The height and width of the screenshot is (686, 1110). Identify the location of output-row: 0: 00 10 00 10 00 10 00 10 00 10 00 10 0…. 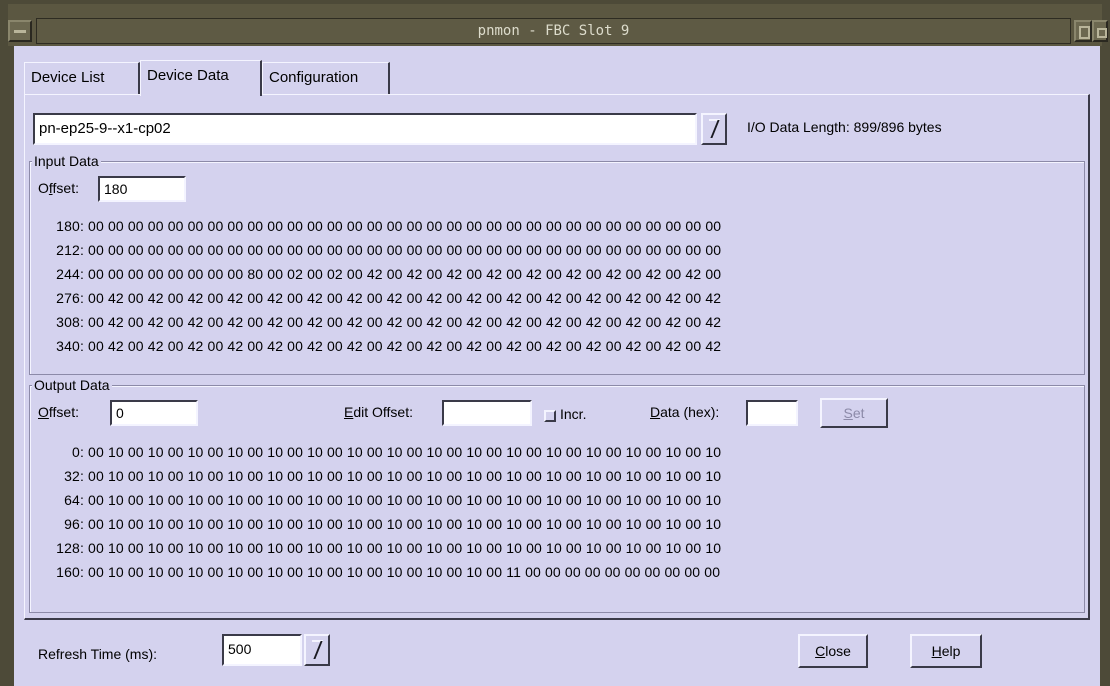
(397, 452).